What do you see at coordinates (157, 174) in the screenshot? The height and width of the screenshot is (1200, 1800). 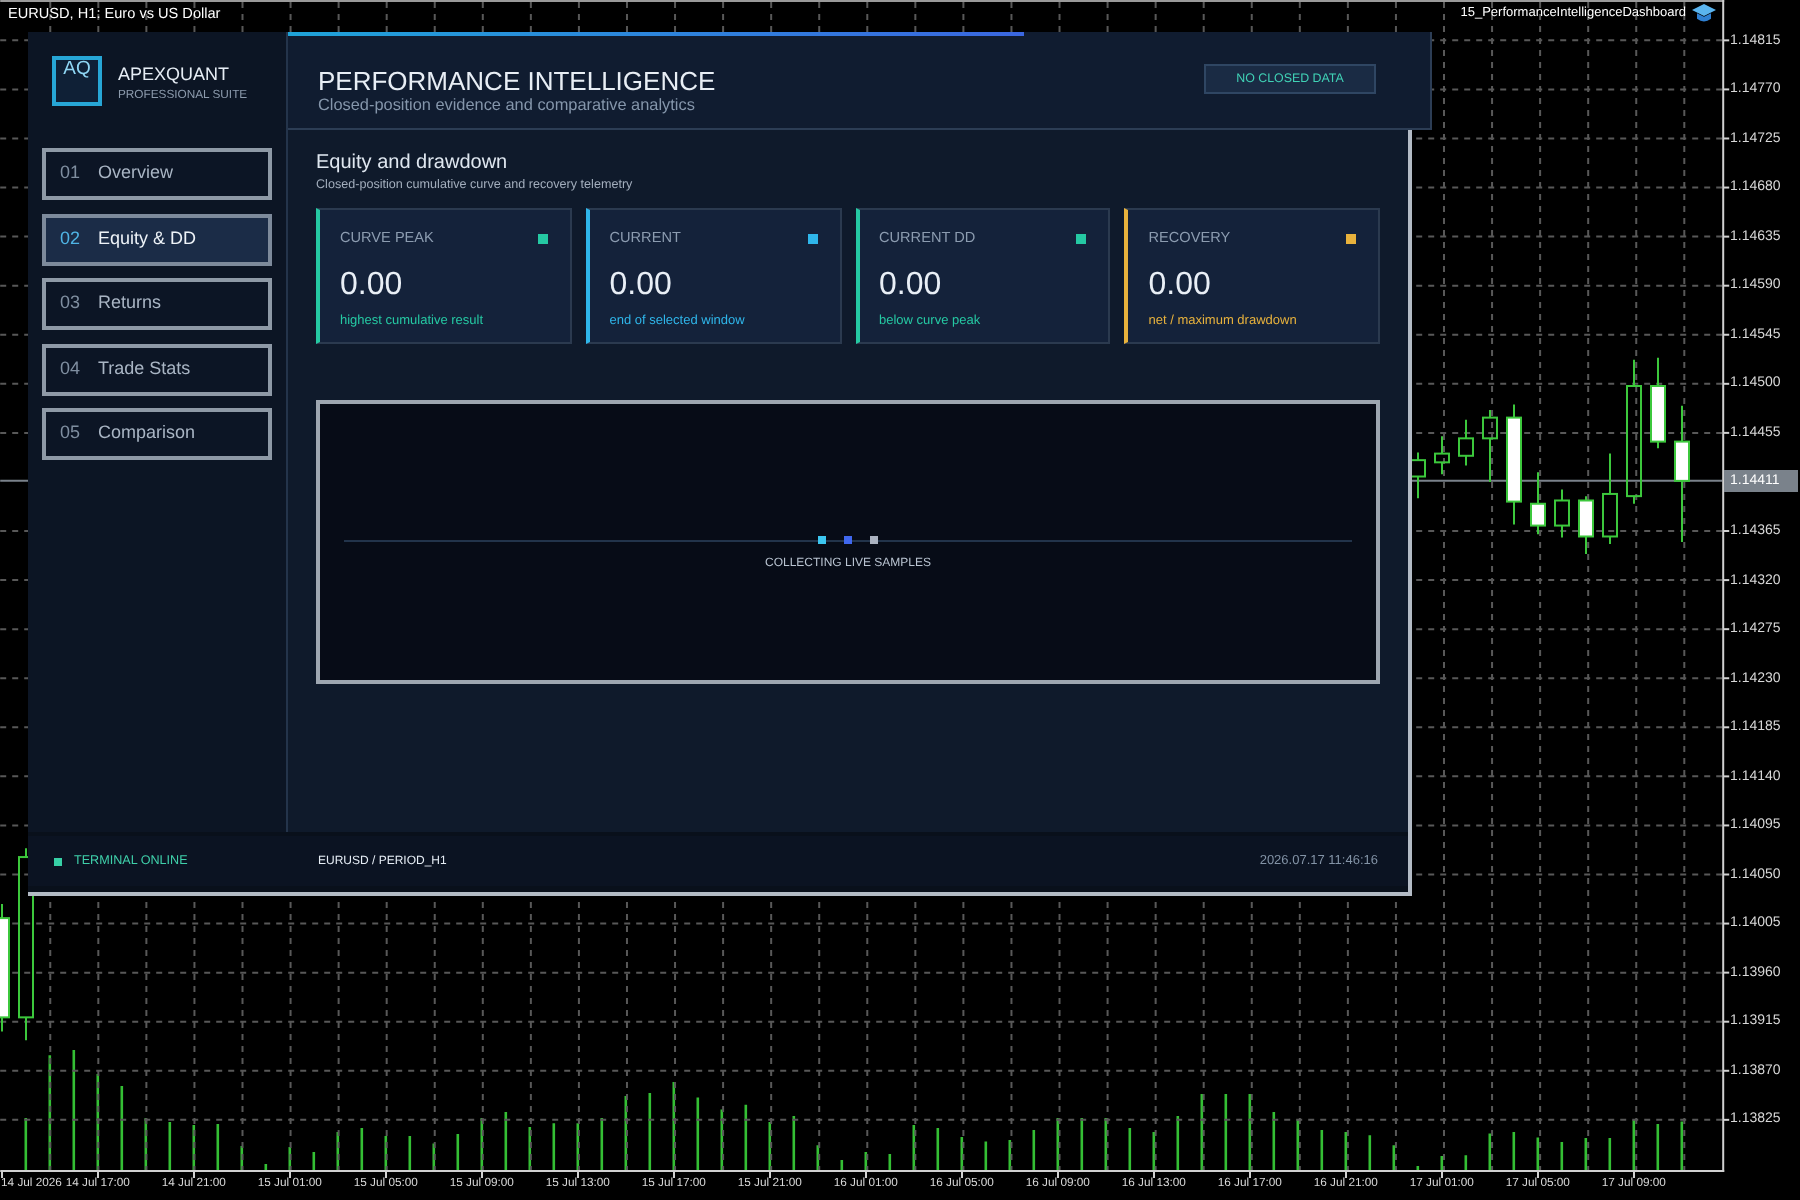 I see `nav-item: 01 Overview` at bounding box center [157, 174].